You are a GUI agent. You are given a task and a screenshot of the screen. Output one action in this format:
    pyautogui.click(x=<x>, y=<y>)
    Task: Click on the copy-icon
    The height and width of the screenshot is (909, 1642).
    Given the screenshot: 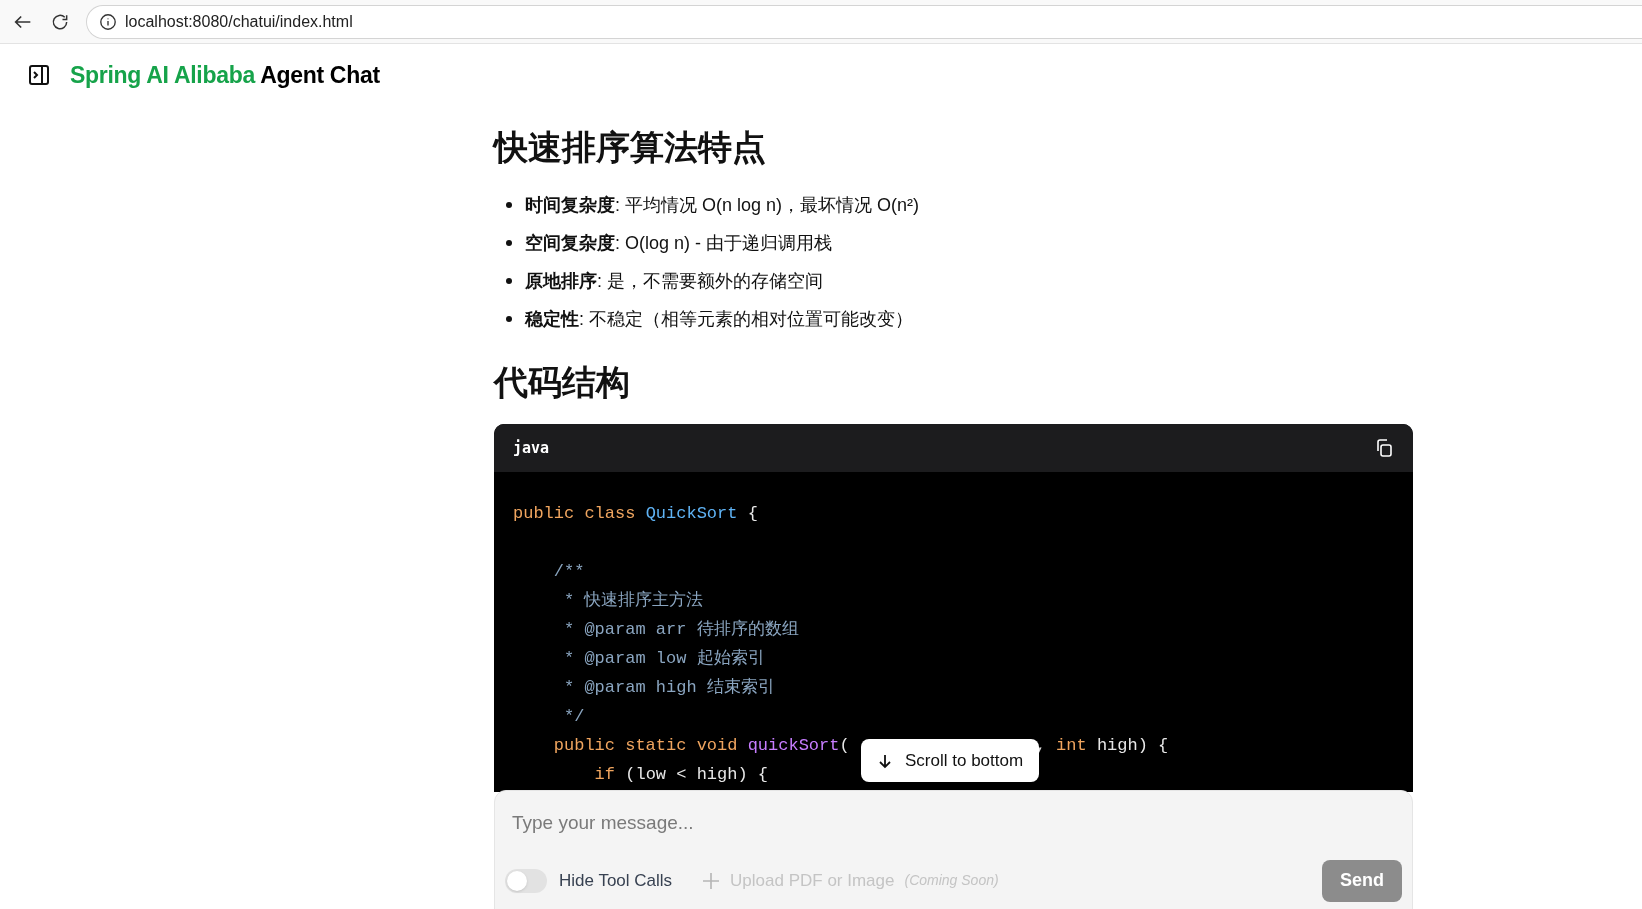 What is the action you would take?
    pyautogui.click(x=1384, y=448)
    